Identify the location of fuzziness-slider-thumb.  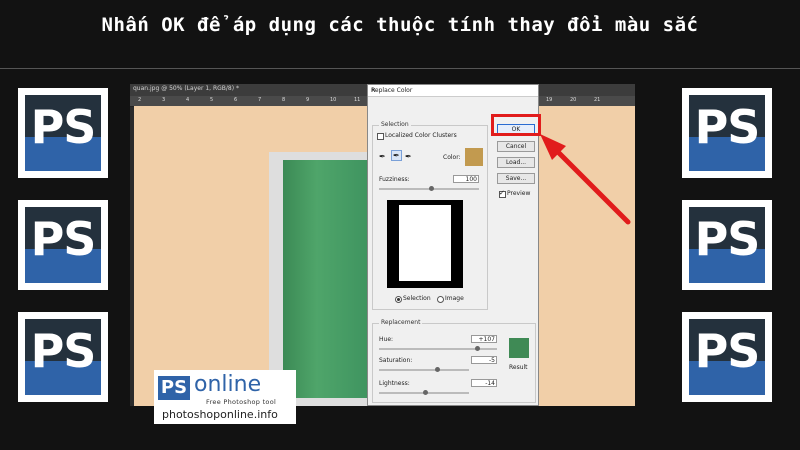
(431, 188).